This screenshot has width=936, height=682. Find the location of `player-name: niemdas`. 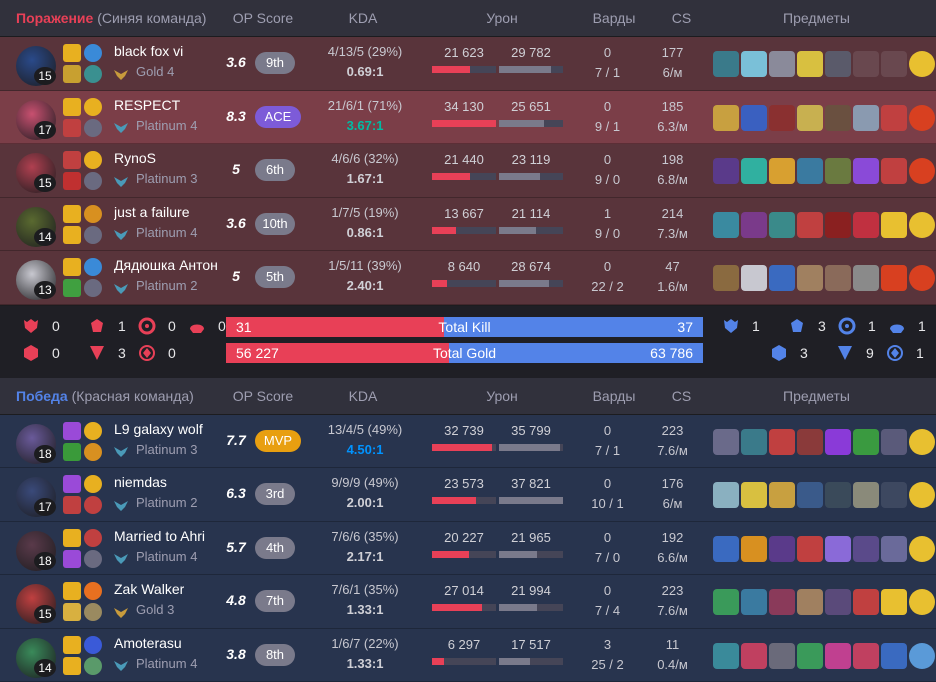

player-name: niemdas is located at coordinates (140, 482).